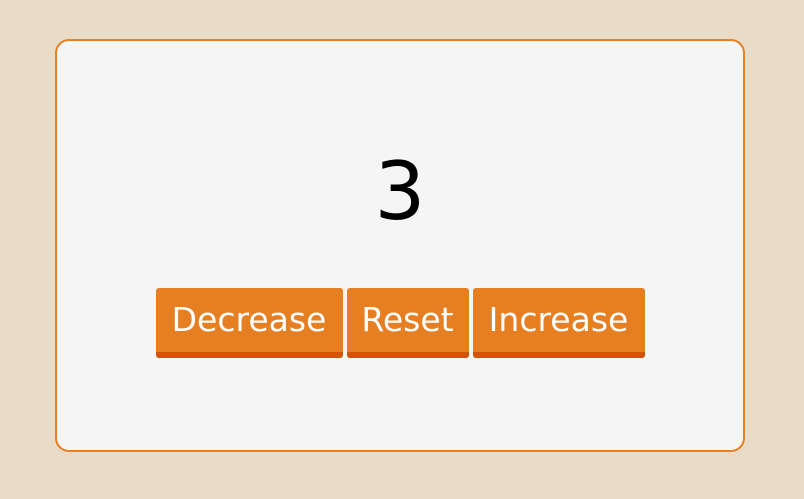  Describe the element at coordinates (400, 191) in the screenshot. I see `counter-value: 3` at that location.